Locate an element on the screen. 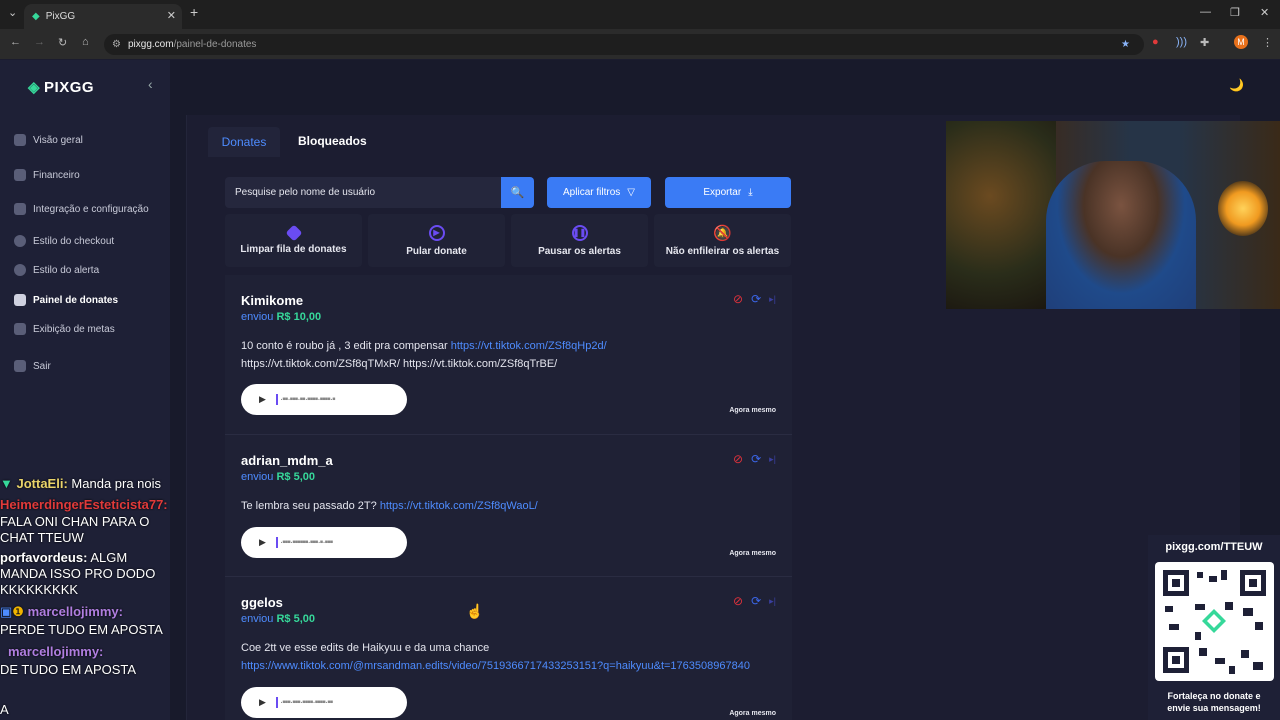  address-bar: ⚙ pixgg.com/painel-de-donates ★ is located at coordinates (624, 44).